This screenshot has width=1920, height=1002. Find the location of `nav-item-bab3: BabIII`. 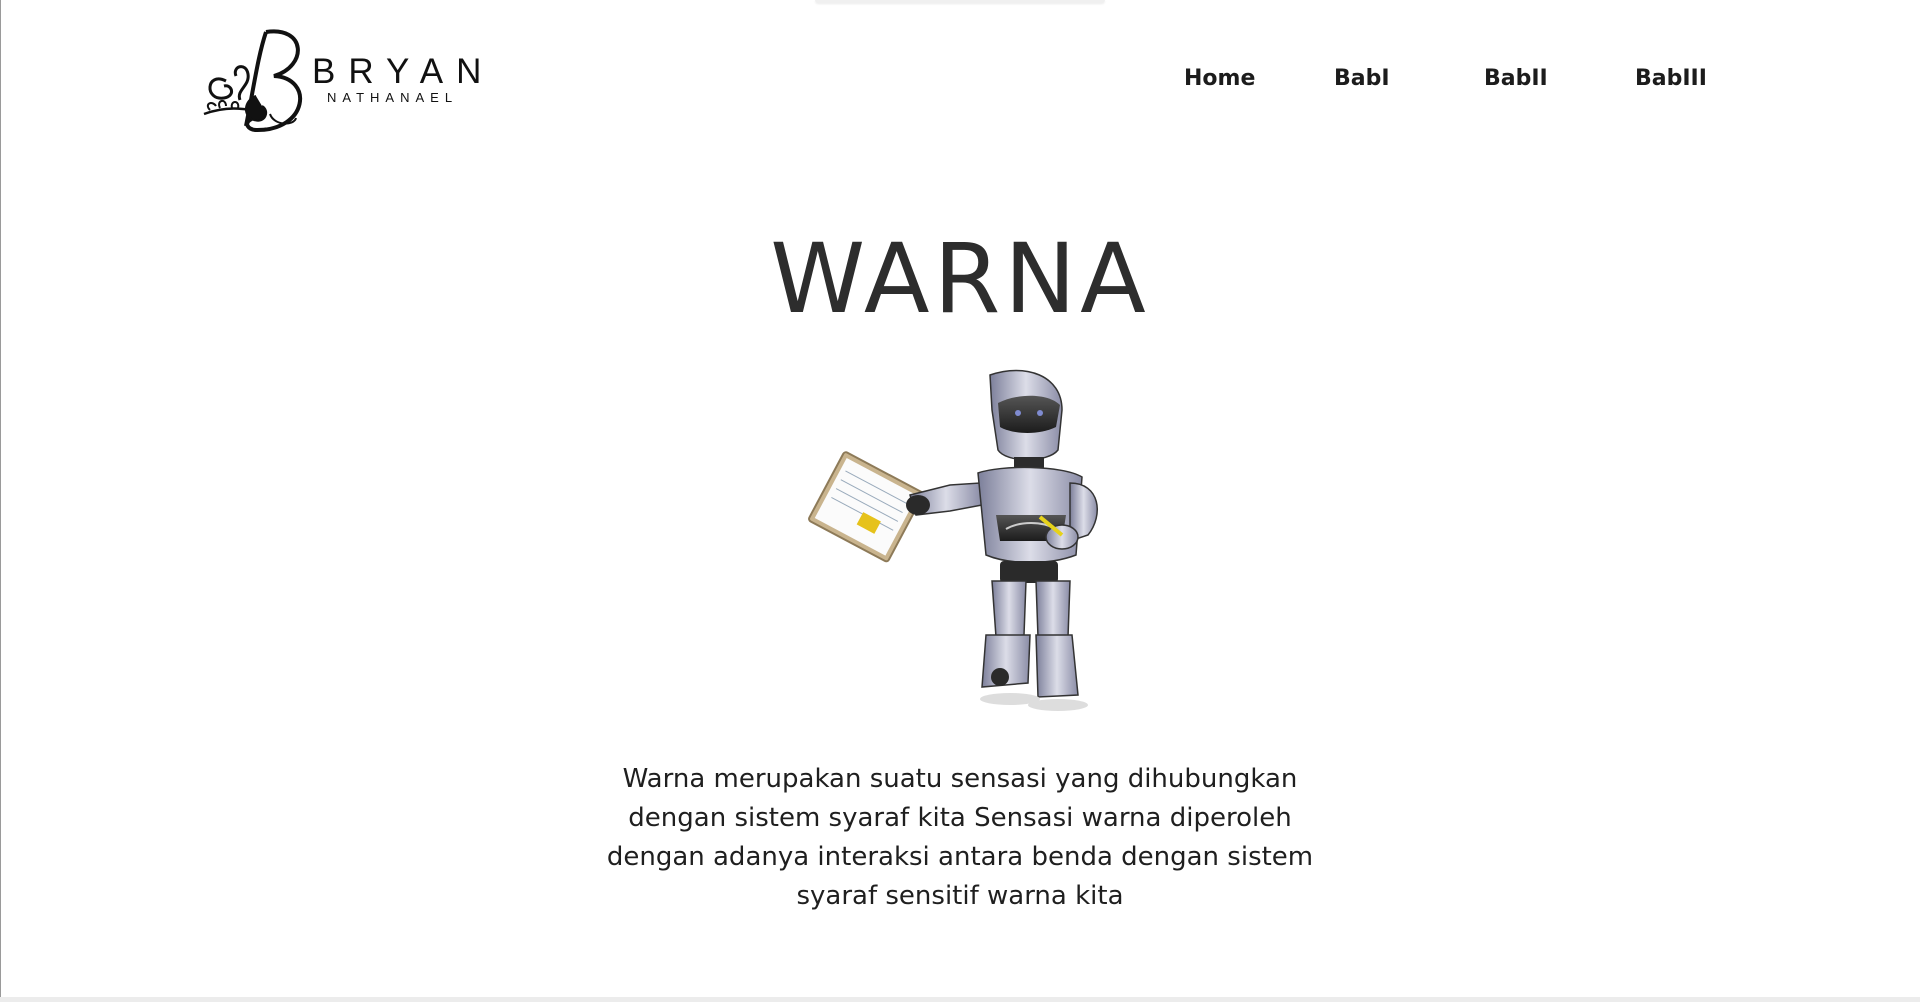

nav-item-bab3: BabIII is located at coordinates (1671, 78).